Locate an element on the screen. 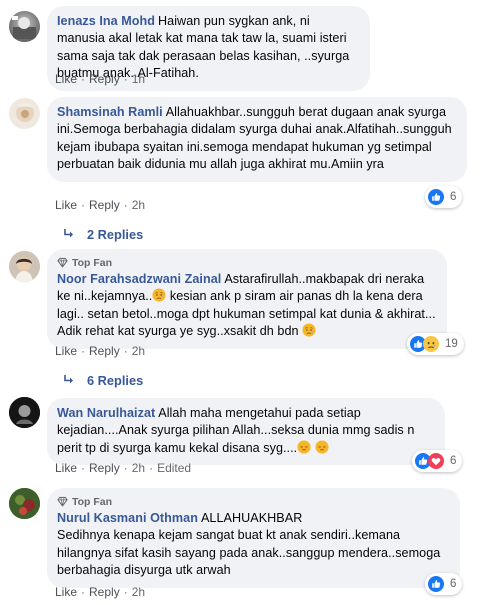  comment-actions: Like · Reply · 2h · Edited is located at coordinates (123, 468).